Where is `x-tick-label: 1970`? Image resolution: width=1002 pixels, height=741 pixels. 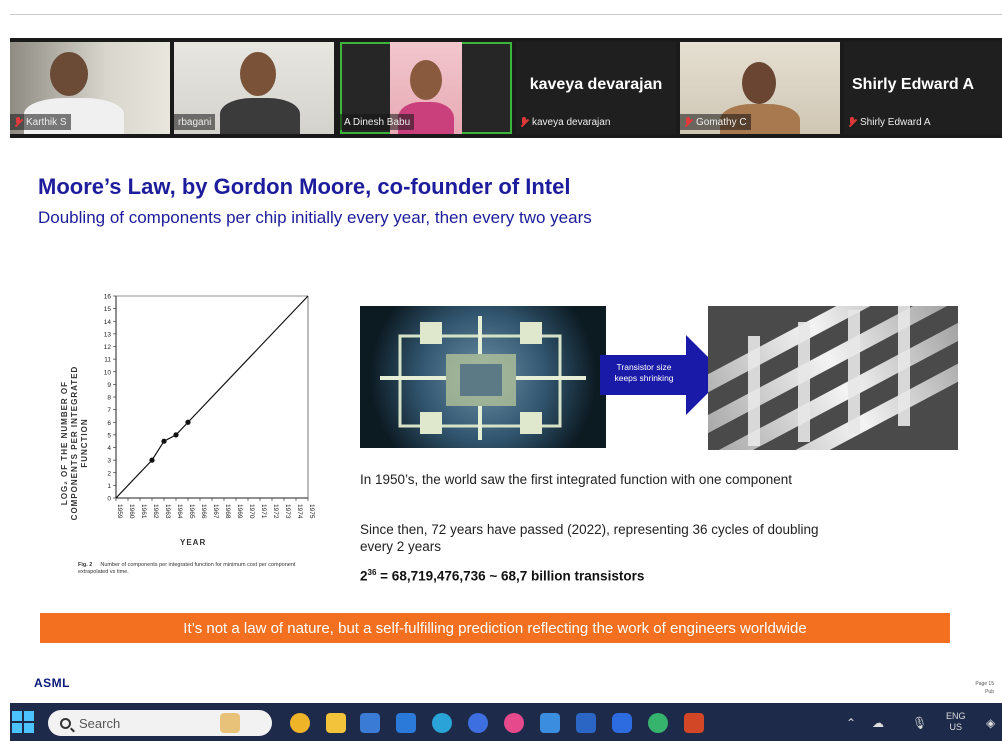 x-tick-label: 1970 is located at coordinates (251, 511).